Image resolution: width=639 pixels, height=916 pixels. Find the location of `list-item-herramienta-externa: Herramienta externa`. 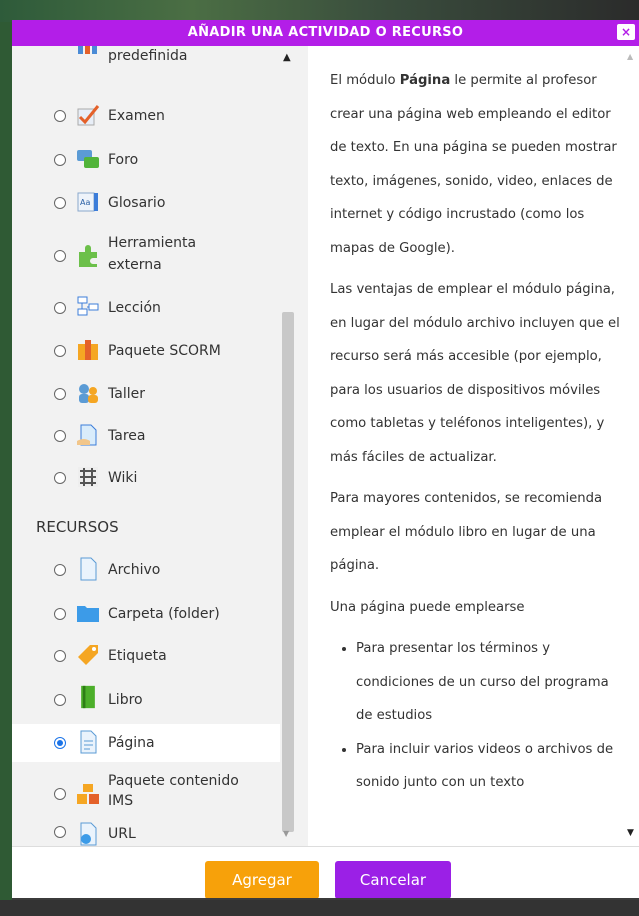

list-item-herramienta-externa: Herramienta externa is located at coordinates (146, 255).